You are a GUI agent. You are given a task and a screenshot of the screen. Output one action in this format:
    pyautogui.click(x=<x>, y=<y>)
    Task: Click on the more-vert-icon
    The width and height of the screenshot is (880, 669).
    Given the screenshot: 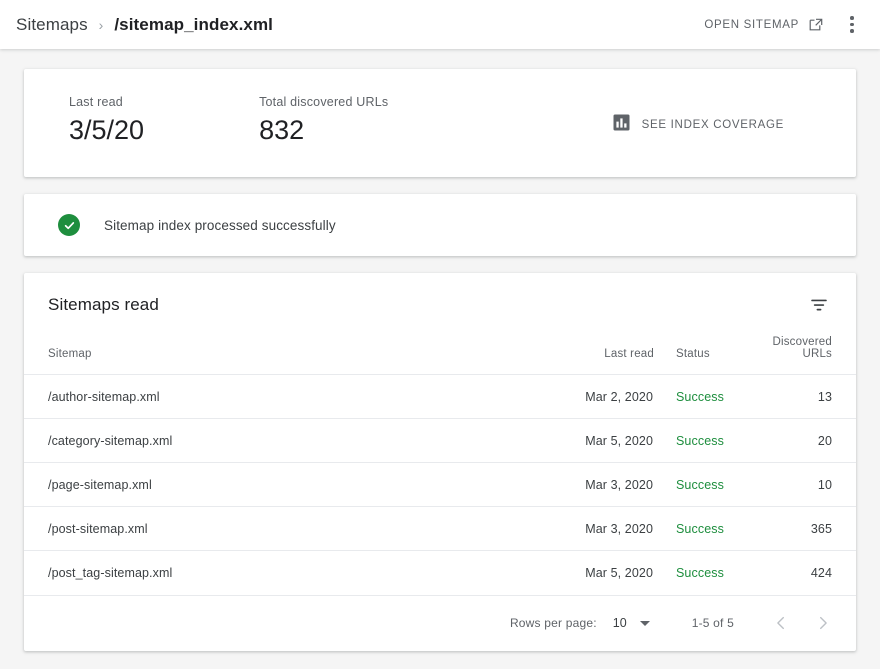 What is the action you would take?
    pyautogui.click(x=852, y=25)
    